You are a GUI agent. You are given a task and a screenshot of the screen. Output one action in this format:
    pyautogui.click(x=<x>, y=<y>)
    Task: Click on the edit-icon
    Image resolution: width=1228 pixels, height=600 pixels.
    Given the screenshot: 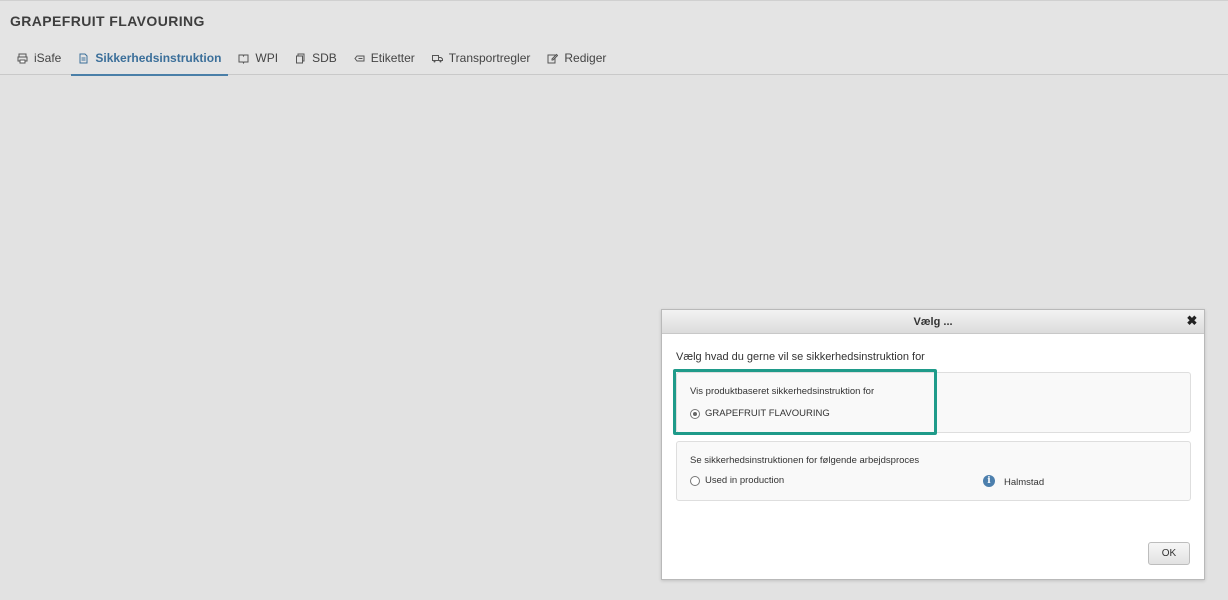 What is the action you would take?
    pyautogui.click(x=553, y=58)
    